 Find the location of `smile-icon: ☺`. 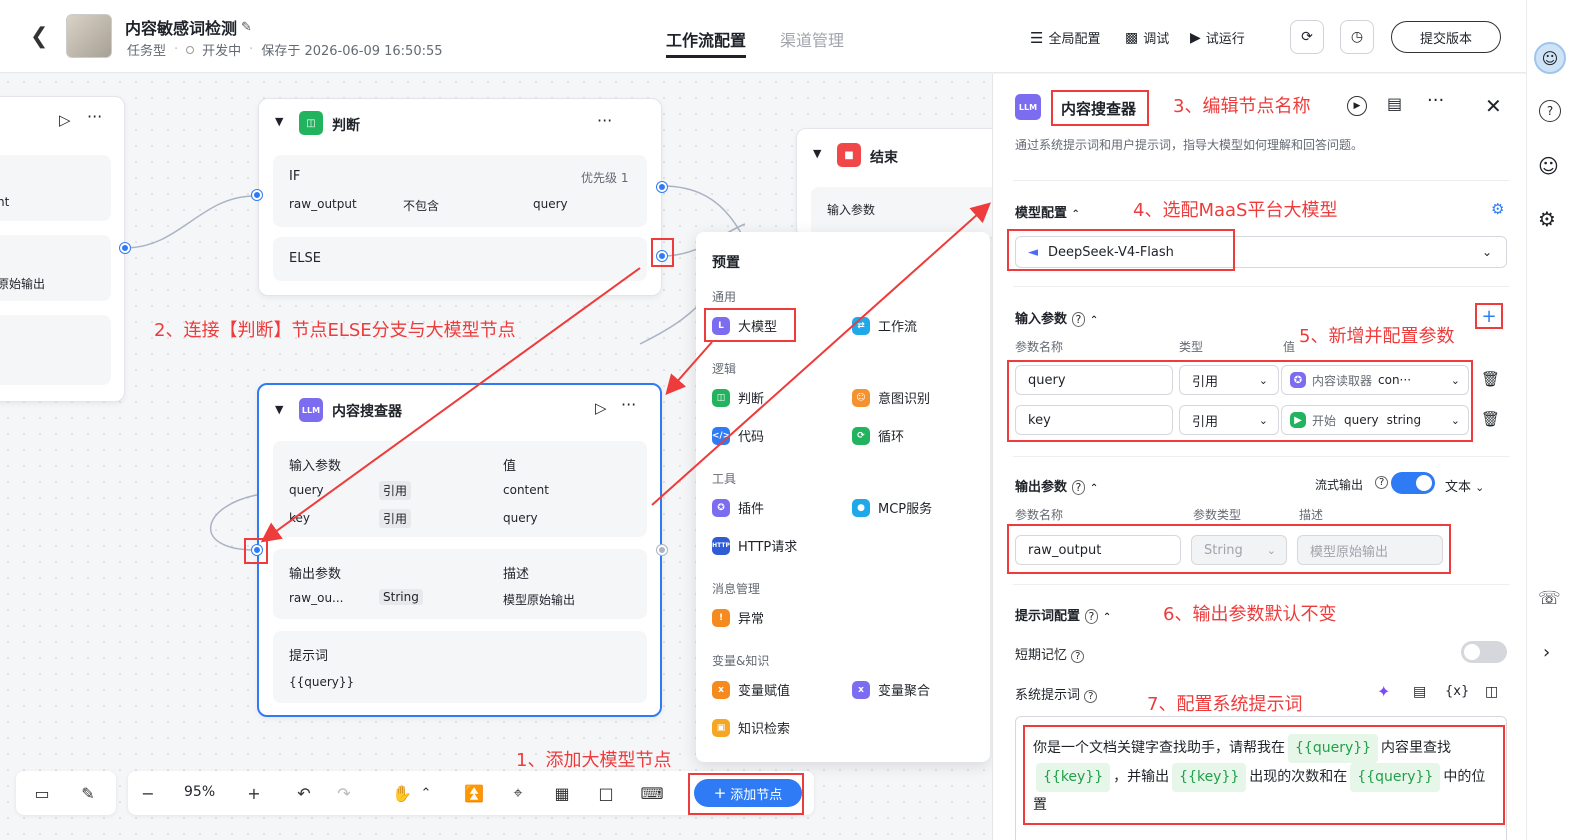

smile-icon: ☺ is located at coordinates (1548, 166).